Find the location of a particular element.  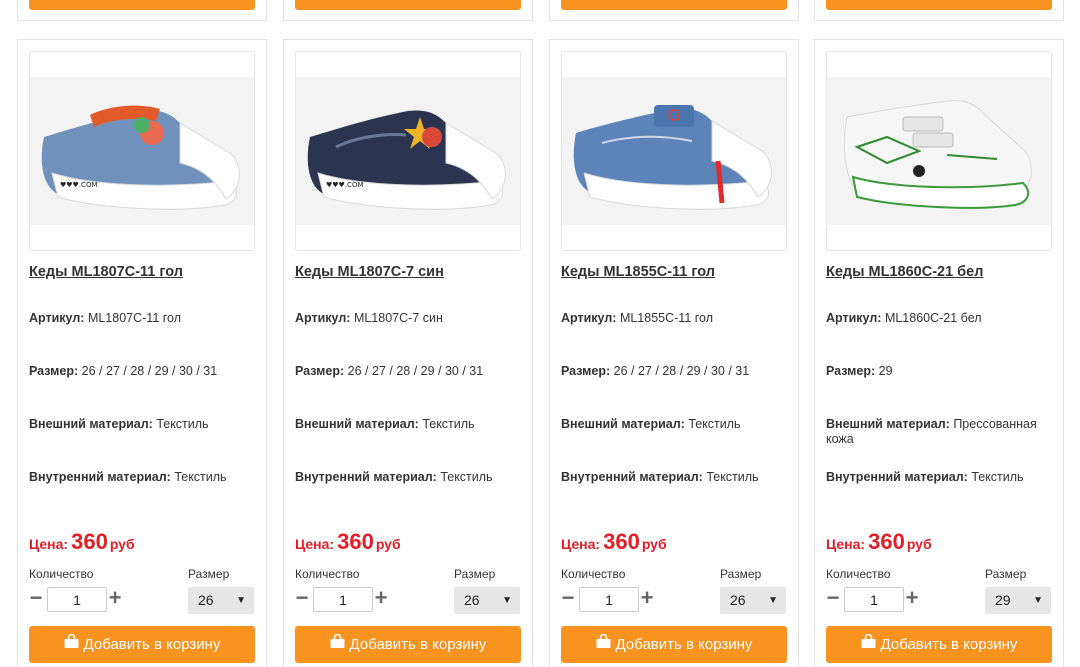

article-row: Артикул: ML1807C-7 син is located at coordinates (409, 318).